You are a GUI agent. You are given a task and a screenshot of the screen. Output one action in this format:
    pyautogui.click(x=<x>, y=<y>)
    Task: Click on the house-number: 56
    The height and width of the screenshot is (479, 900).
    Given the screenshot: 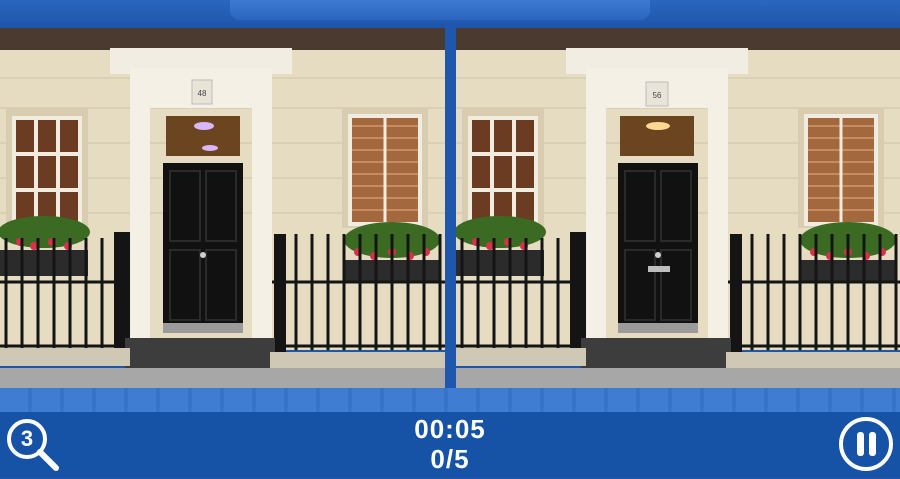 What is the action you would take?
    pyautogui.click(x=657, y=95)
    